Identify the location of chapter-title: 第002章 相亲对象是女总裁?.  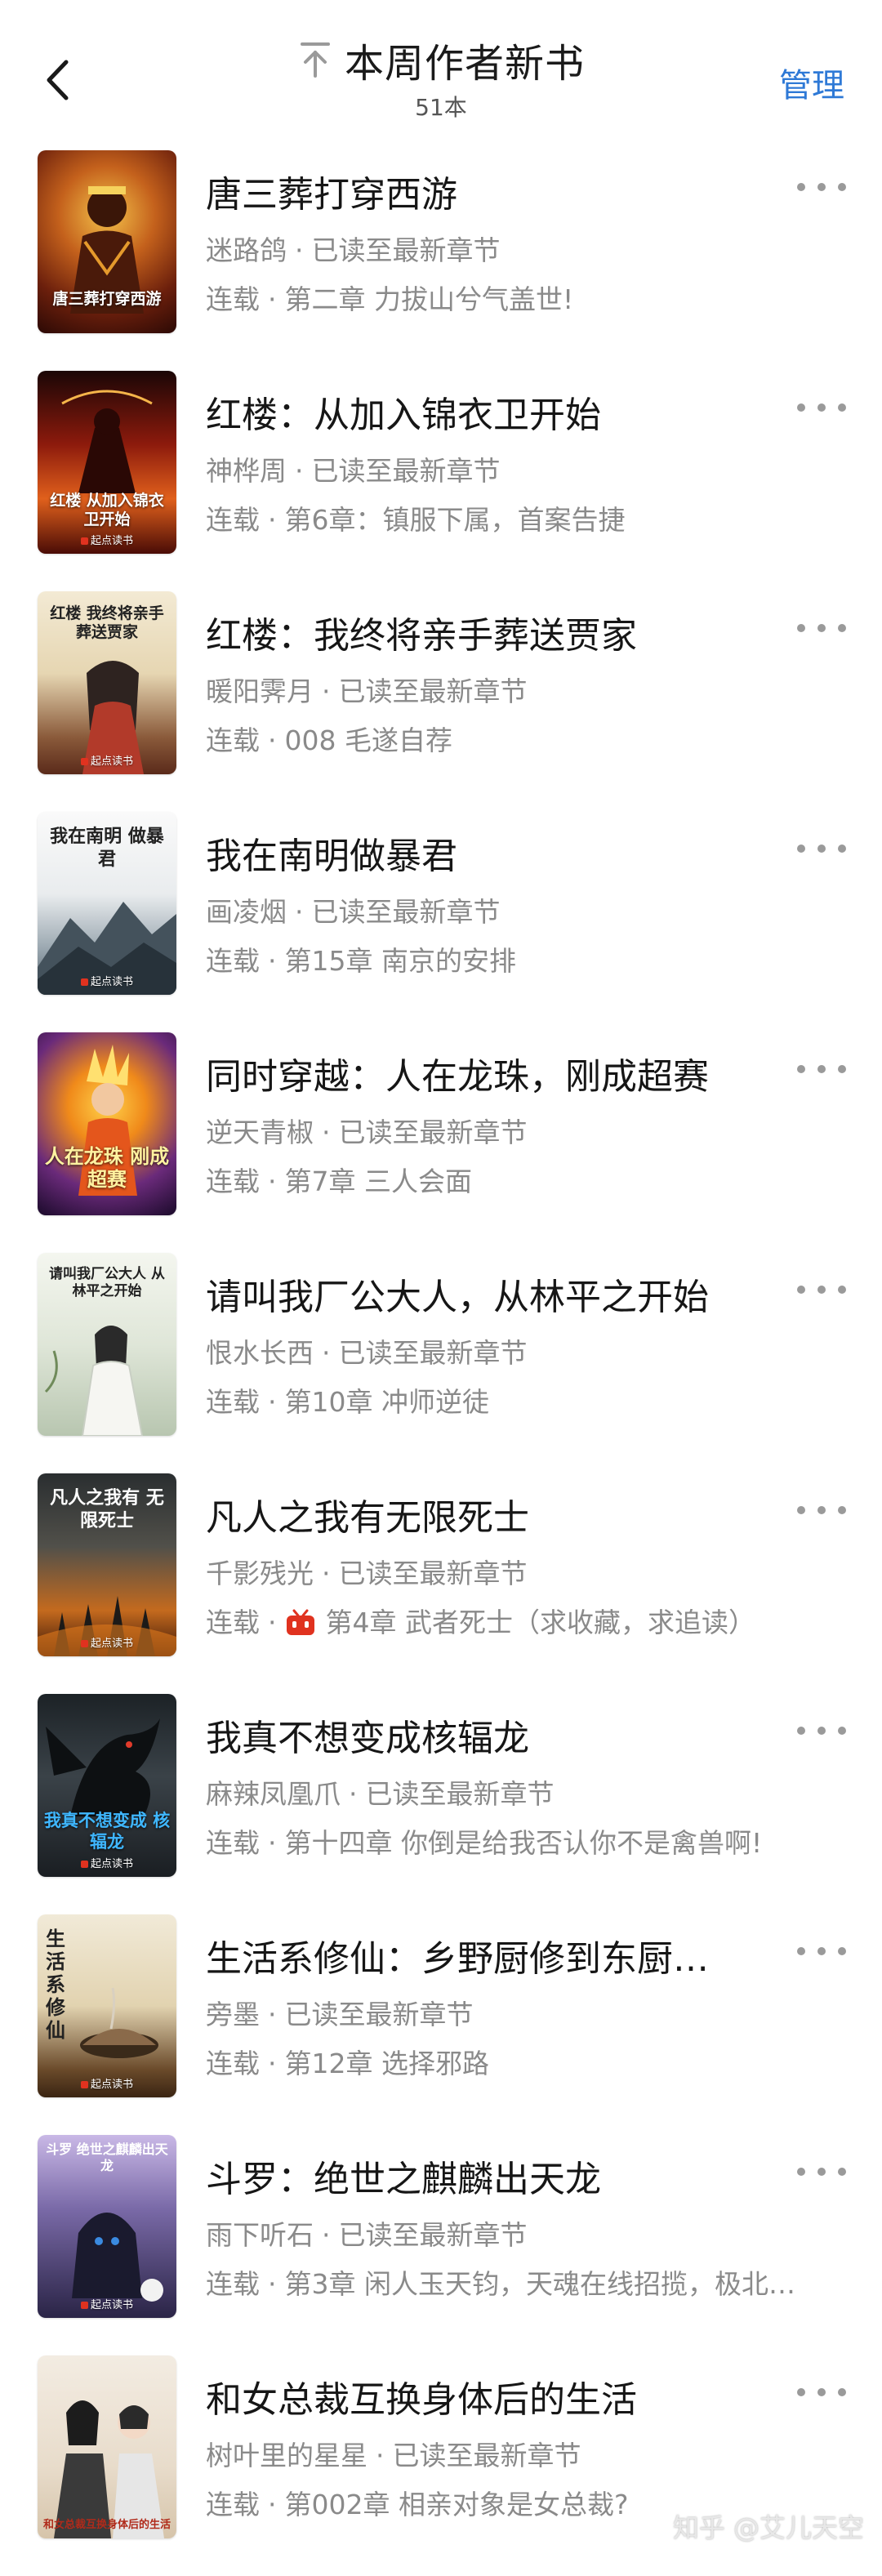
(456, 2504).